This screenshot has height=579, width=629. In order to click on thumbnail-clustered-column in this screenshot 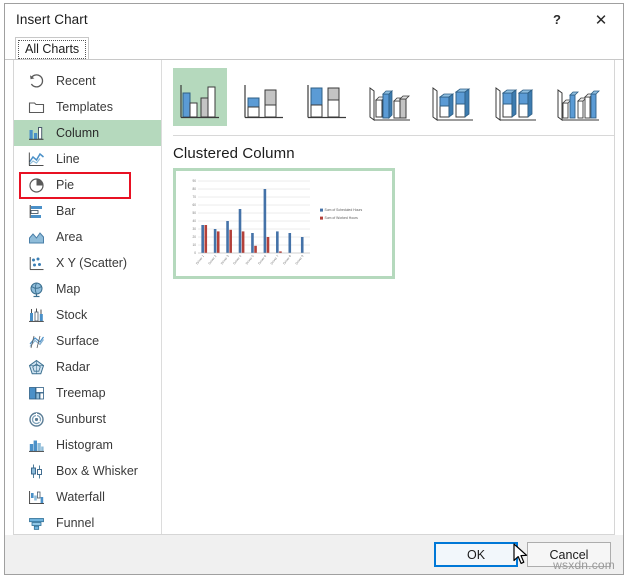, I will do `click(200, 97)`.